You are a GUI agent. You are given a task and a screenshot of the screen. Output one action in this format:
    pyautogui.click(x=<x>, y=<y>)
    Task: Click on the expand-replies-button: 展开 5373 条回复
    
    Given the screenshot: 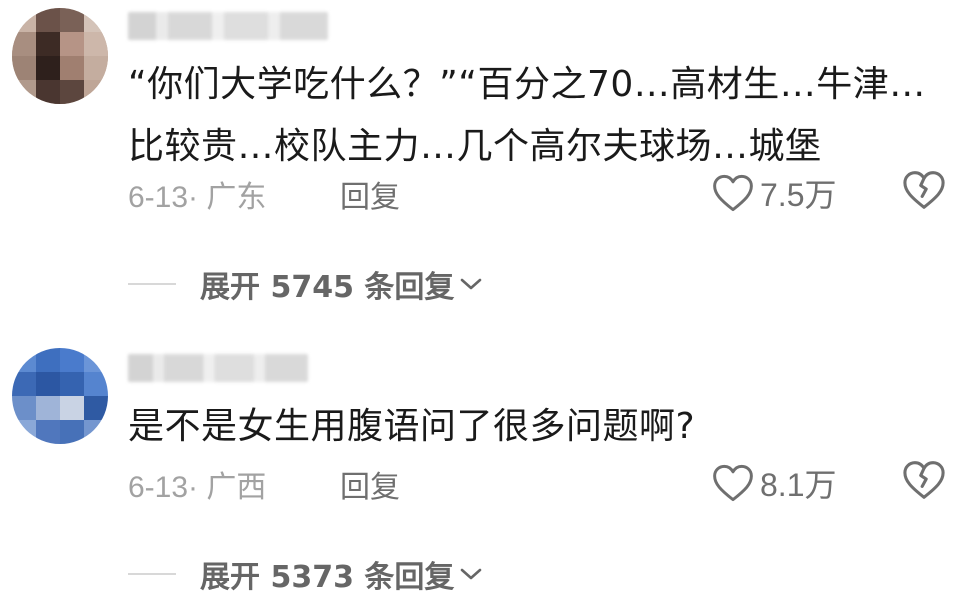 What is the action you would take?
    pyautogui.click(x=306, y=574)
    